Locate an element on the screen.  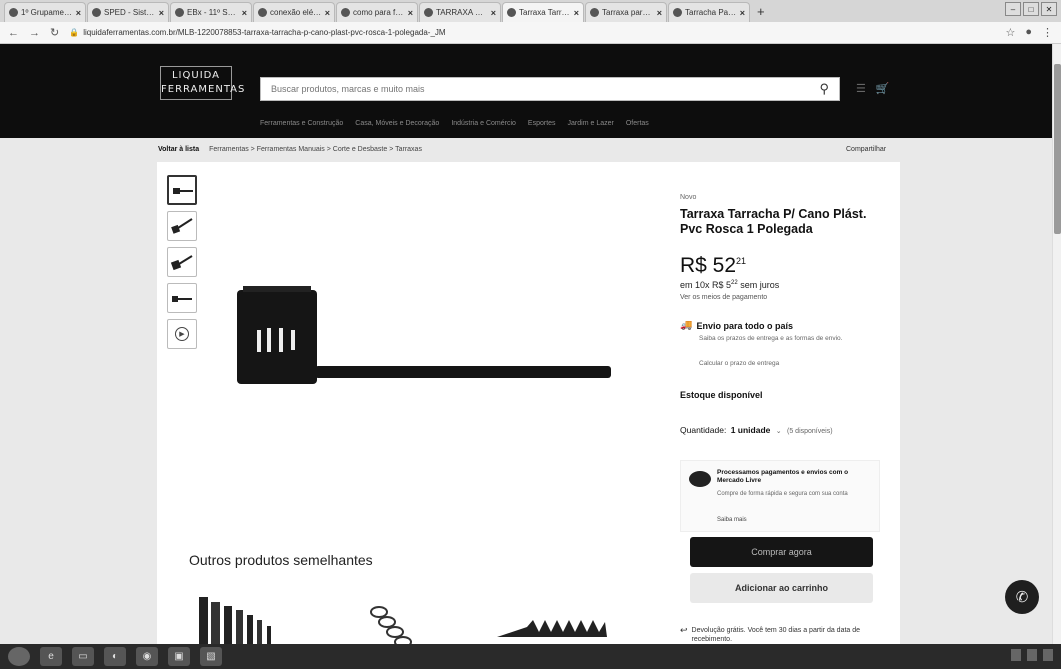
menu-icon: ☰ is located at coordinates (861, 88).